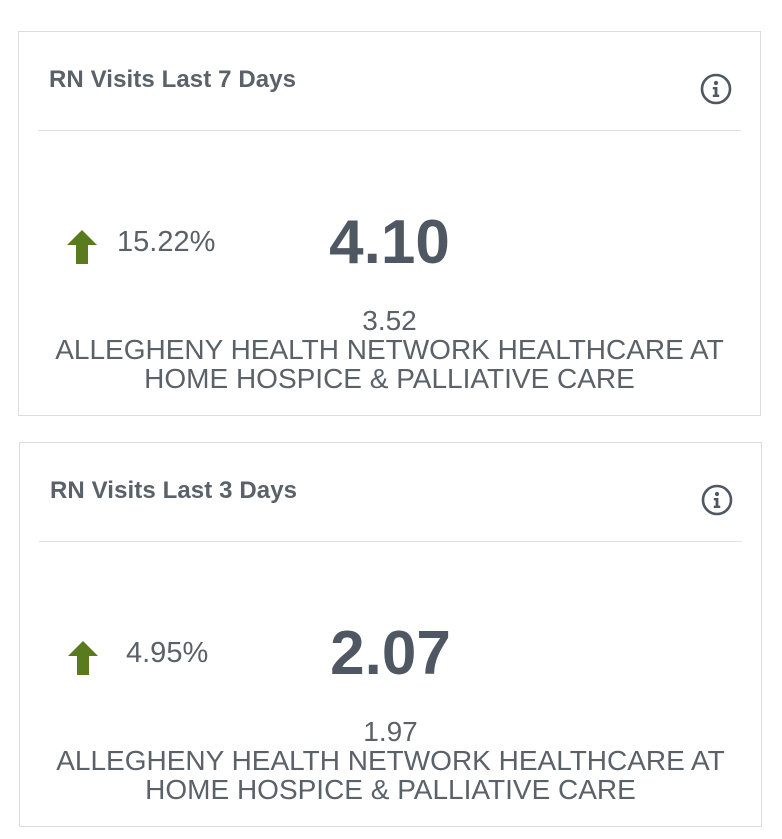 This screenshot has width=782, height=839. Describe the element at coordinates (174, 490) in the screenshot. I see `card-title: RN Visits Last 3 Days` at that location.